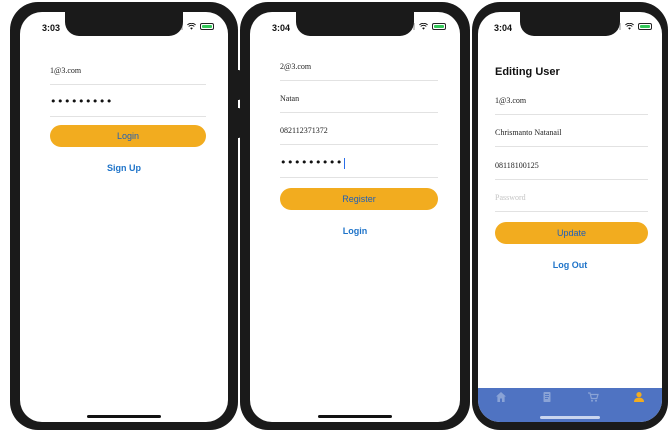  I want to click on page-title: Editing User, so click(527, 72).